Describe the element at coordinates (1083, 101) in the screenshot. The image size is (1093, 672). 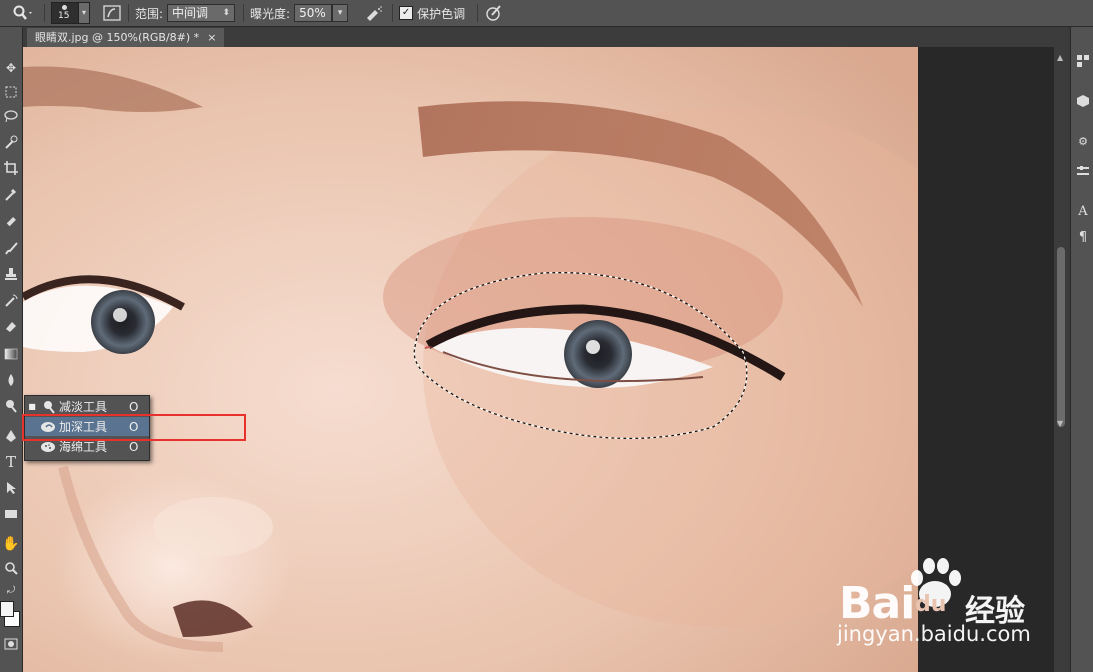
I see `3d-panel-icon` at that location.